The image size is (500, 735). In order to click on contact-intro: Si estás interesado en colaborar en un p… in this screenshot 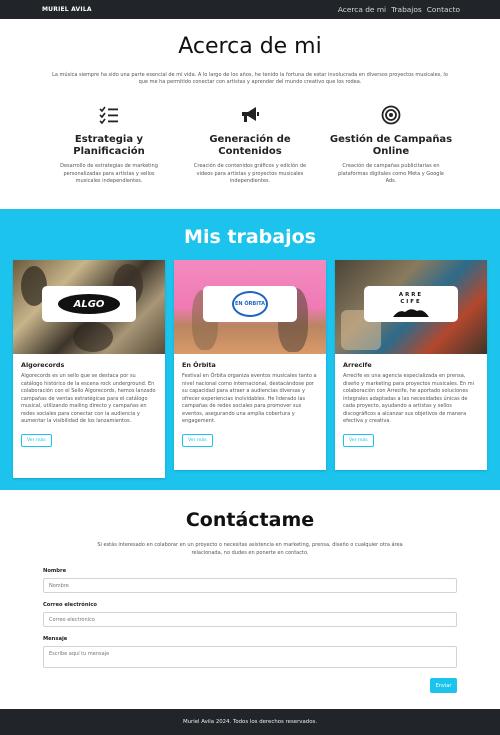, I will do `click(250, 549)`.